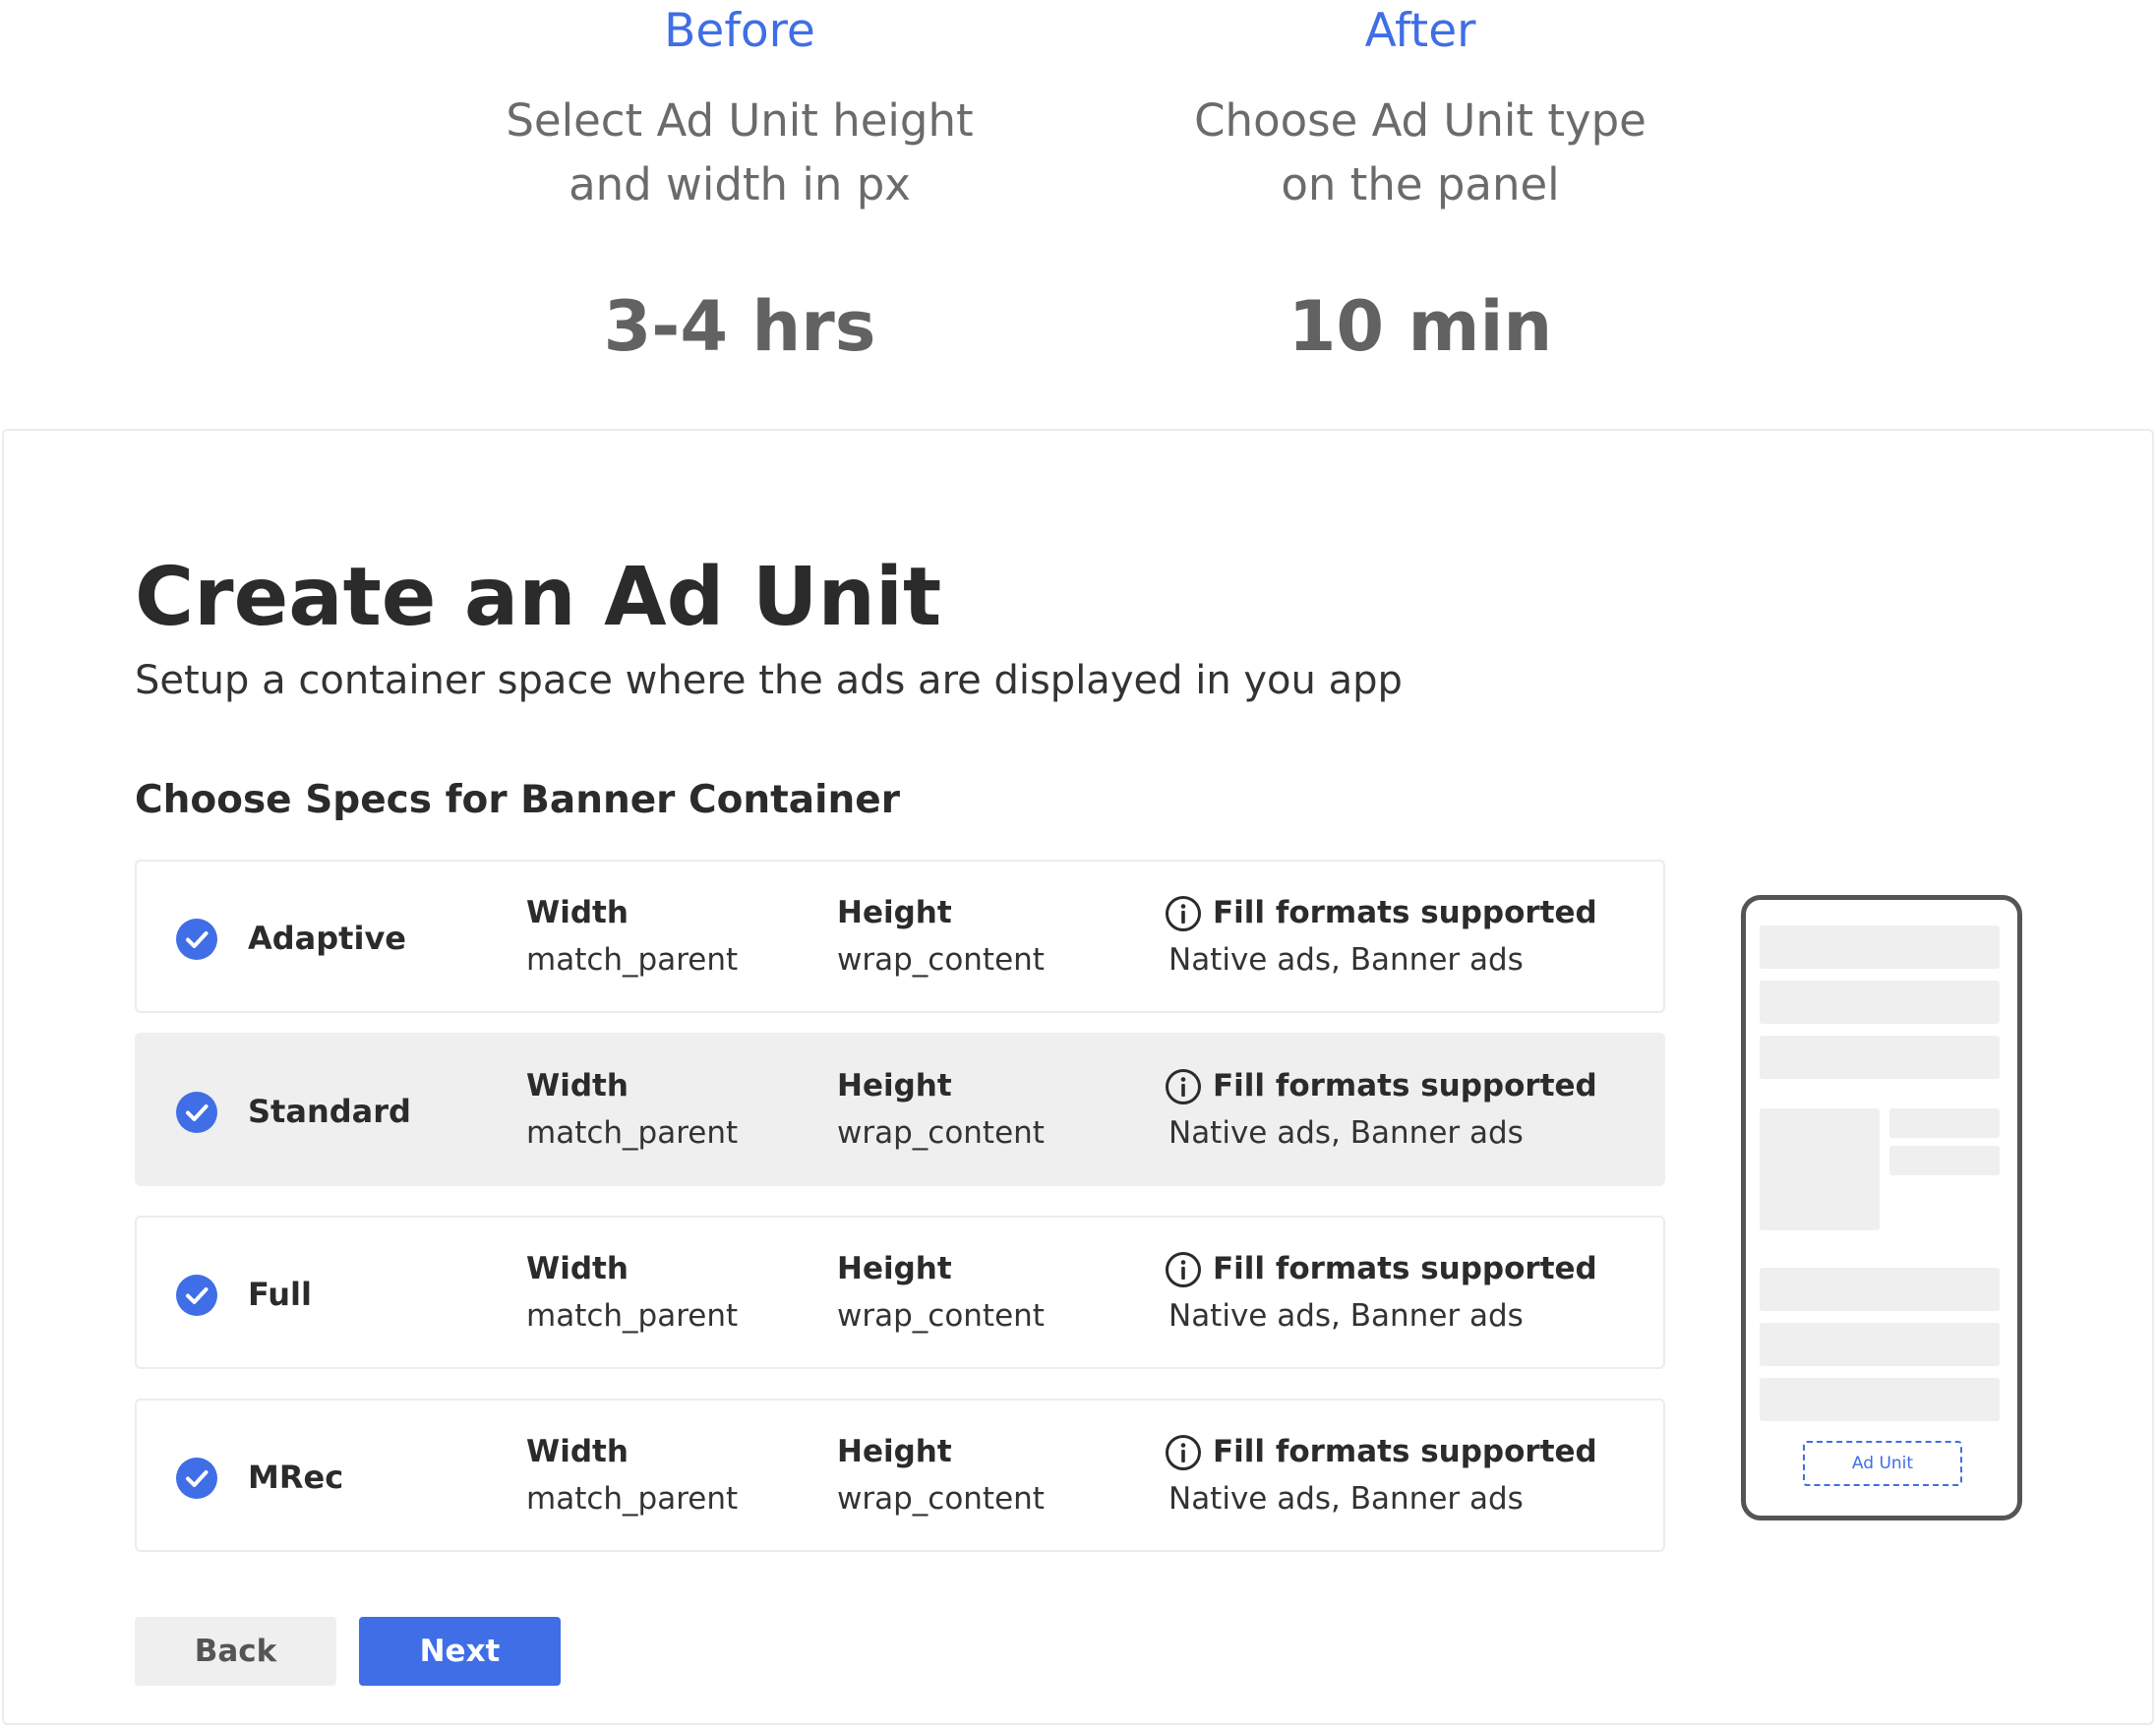 This screenshot has width=2156, height=1729. Describe the element at coordinates (1881, 1207) in the screenshot. I see `phone-preview: Ad Unit` at that location.